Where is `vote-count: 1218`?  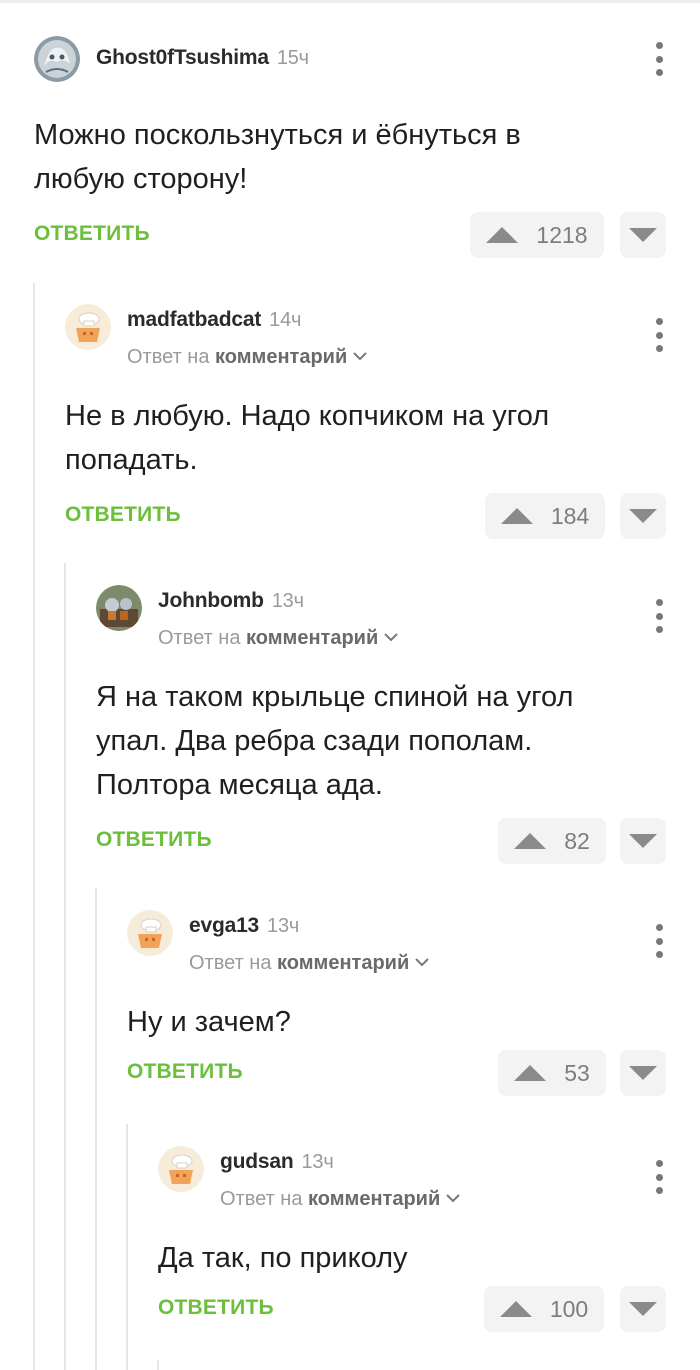
vote-count: 1218 is located at coordinates (562, 234).